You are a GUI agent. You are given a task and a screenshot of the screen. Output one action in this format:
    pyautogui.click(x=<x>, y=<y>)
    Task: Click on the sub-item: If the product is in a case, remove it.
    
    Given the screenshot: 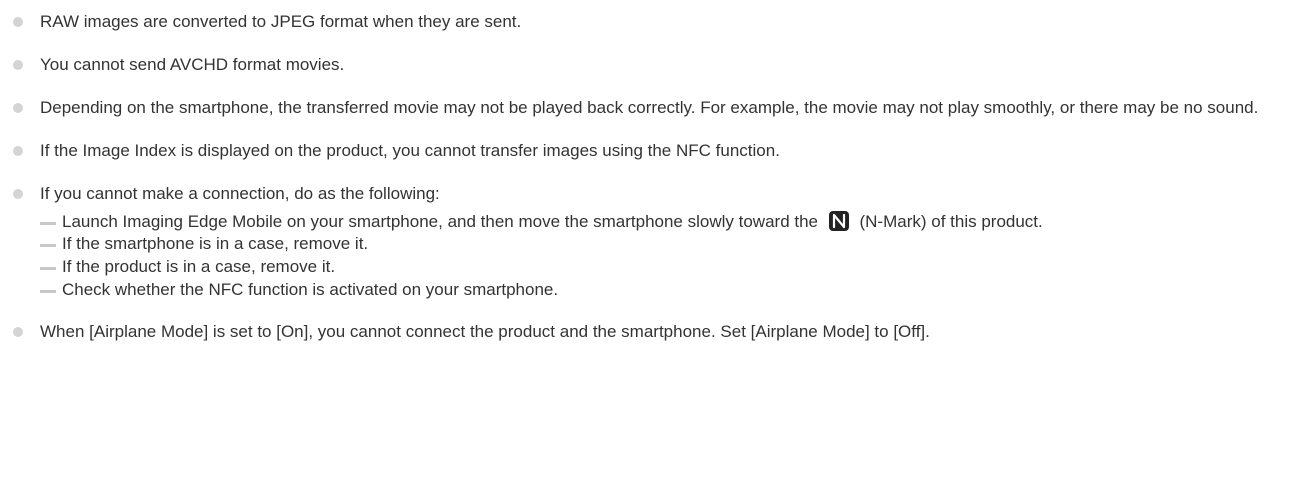 What is the action you would take?
    pyautogui.click(x=666, y=267)
    